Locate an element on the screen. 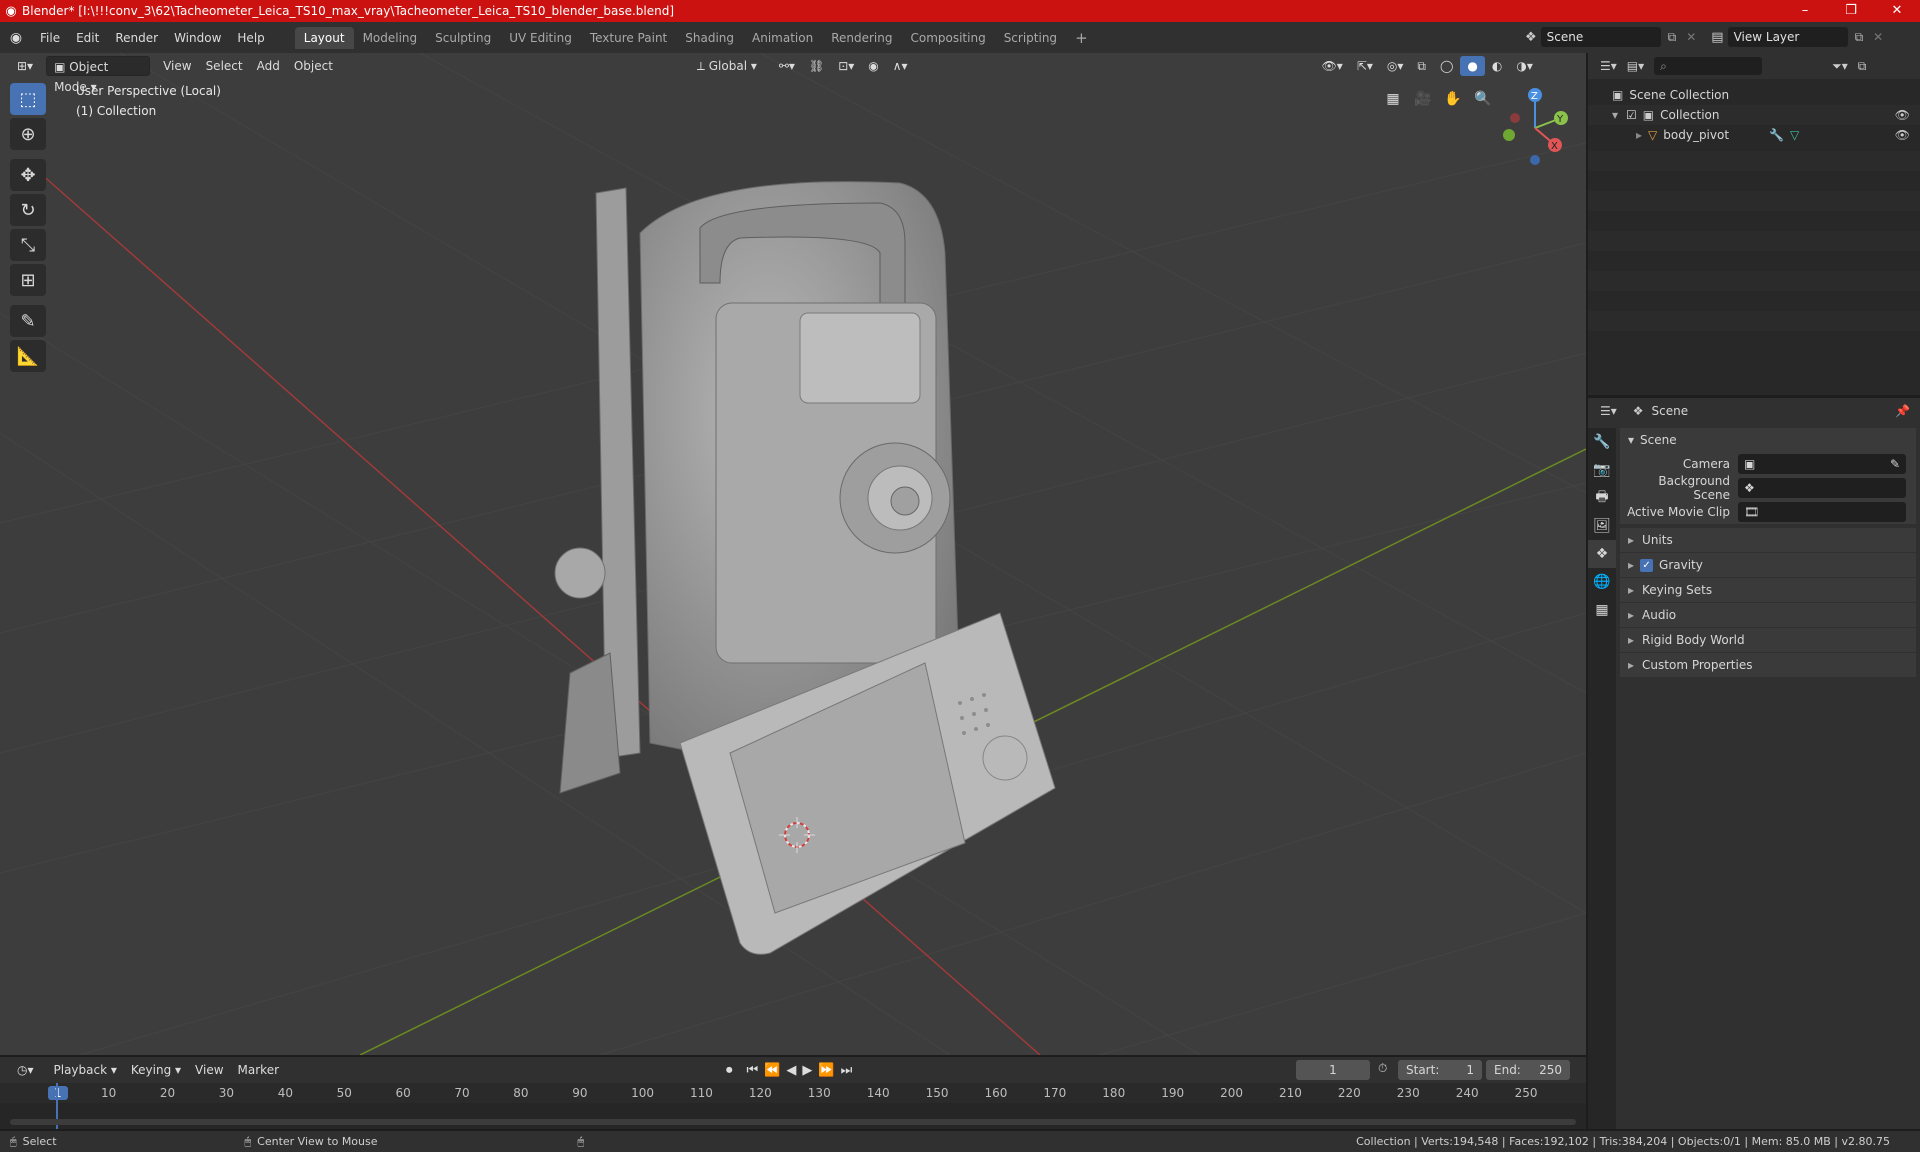  xray-icon: ⧉ is located at coordinates (1421, 66).